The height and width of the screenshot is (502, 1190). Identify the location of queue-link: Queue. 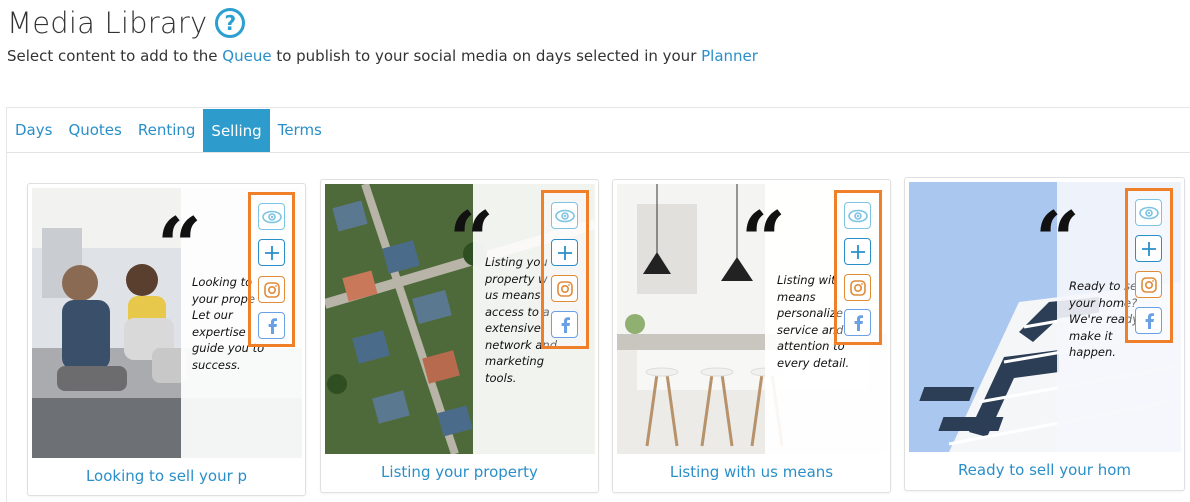
(246, 56).